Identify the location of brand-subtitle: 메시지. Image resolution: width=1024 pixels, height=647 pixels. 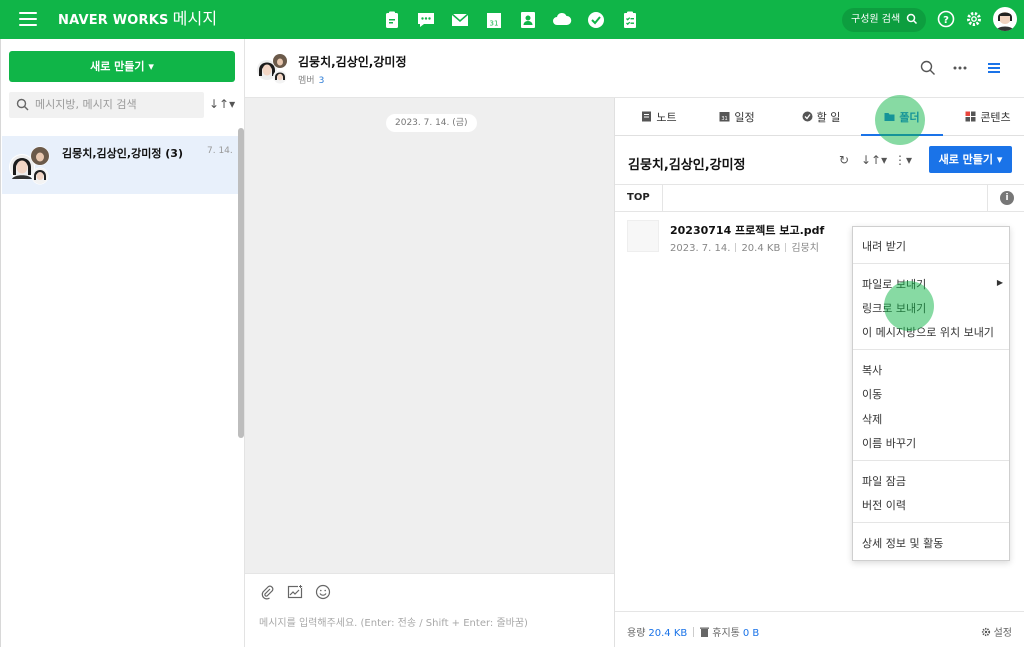
(195, 18).